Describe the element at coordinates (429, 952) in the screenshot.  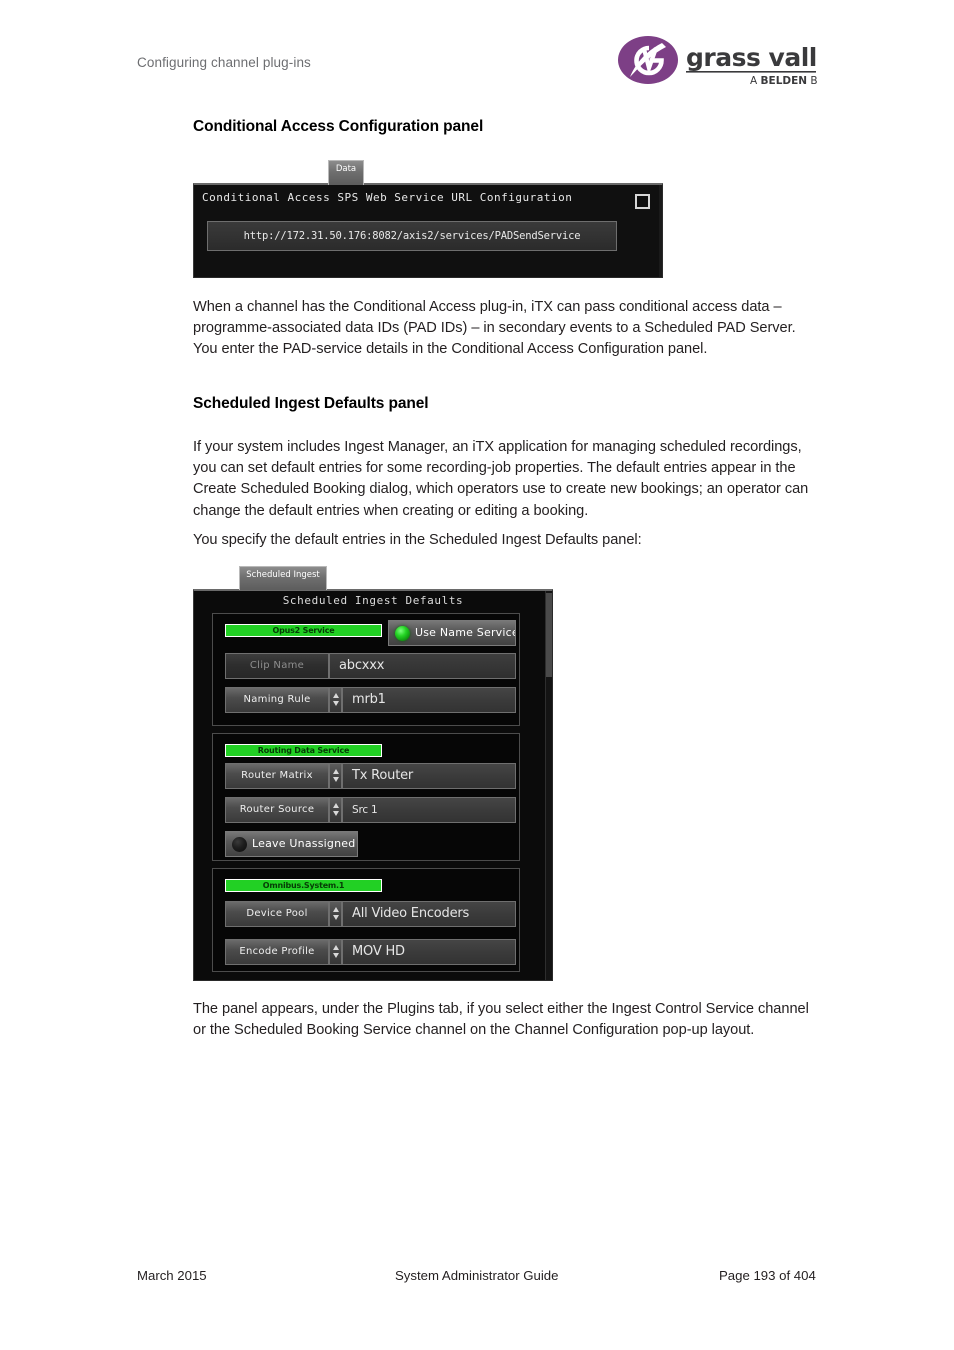
I see `encode-profile-value: MOV HD` at that location.